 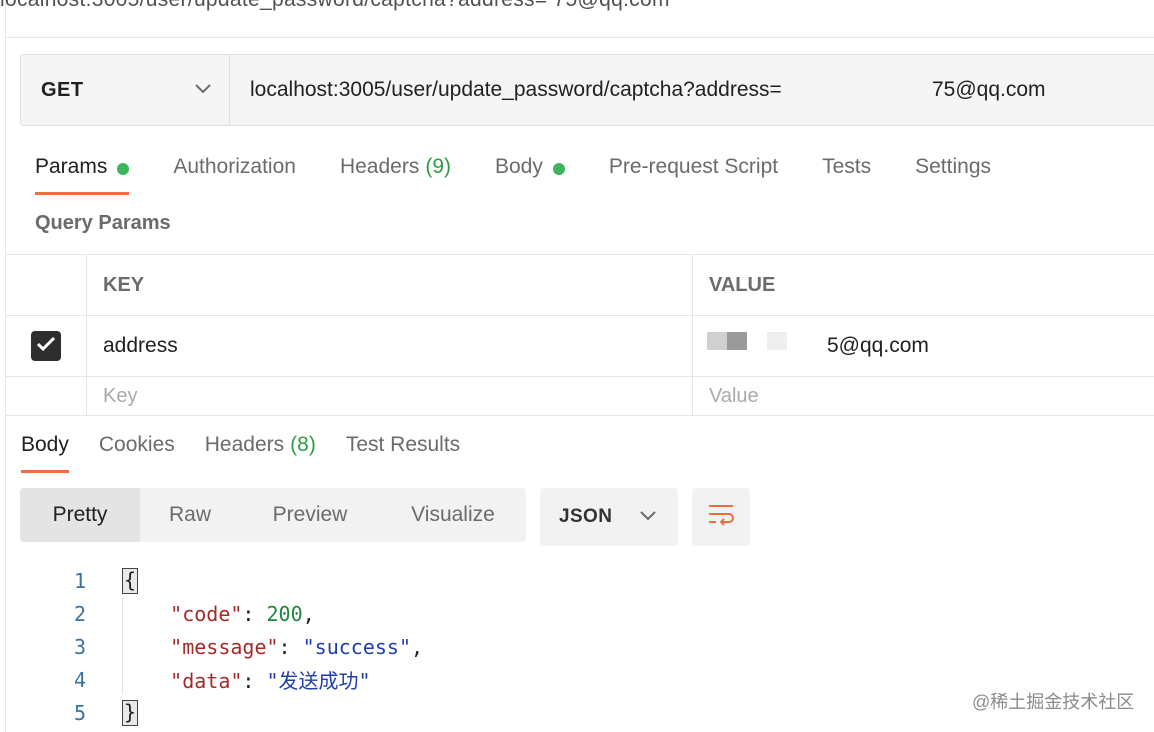 I want to click on format-label: JSON, so click(x=586, y=516).